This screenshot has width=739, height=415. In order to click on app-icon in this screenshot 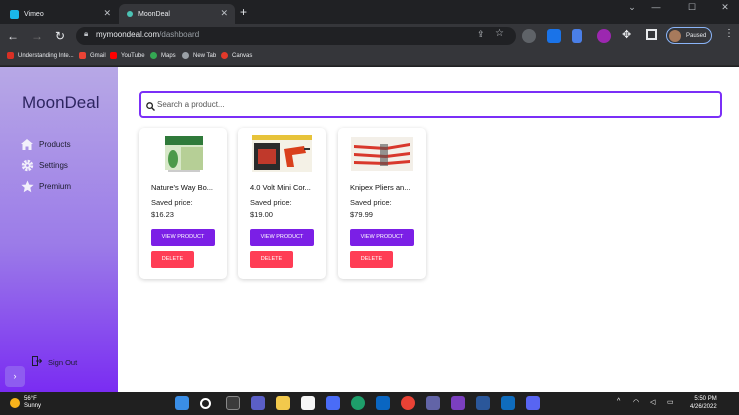, I will do `click(508, 403)`.